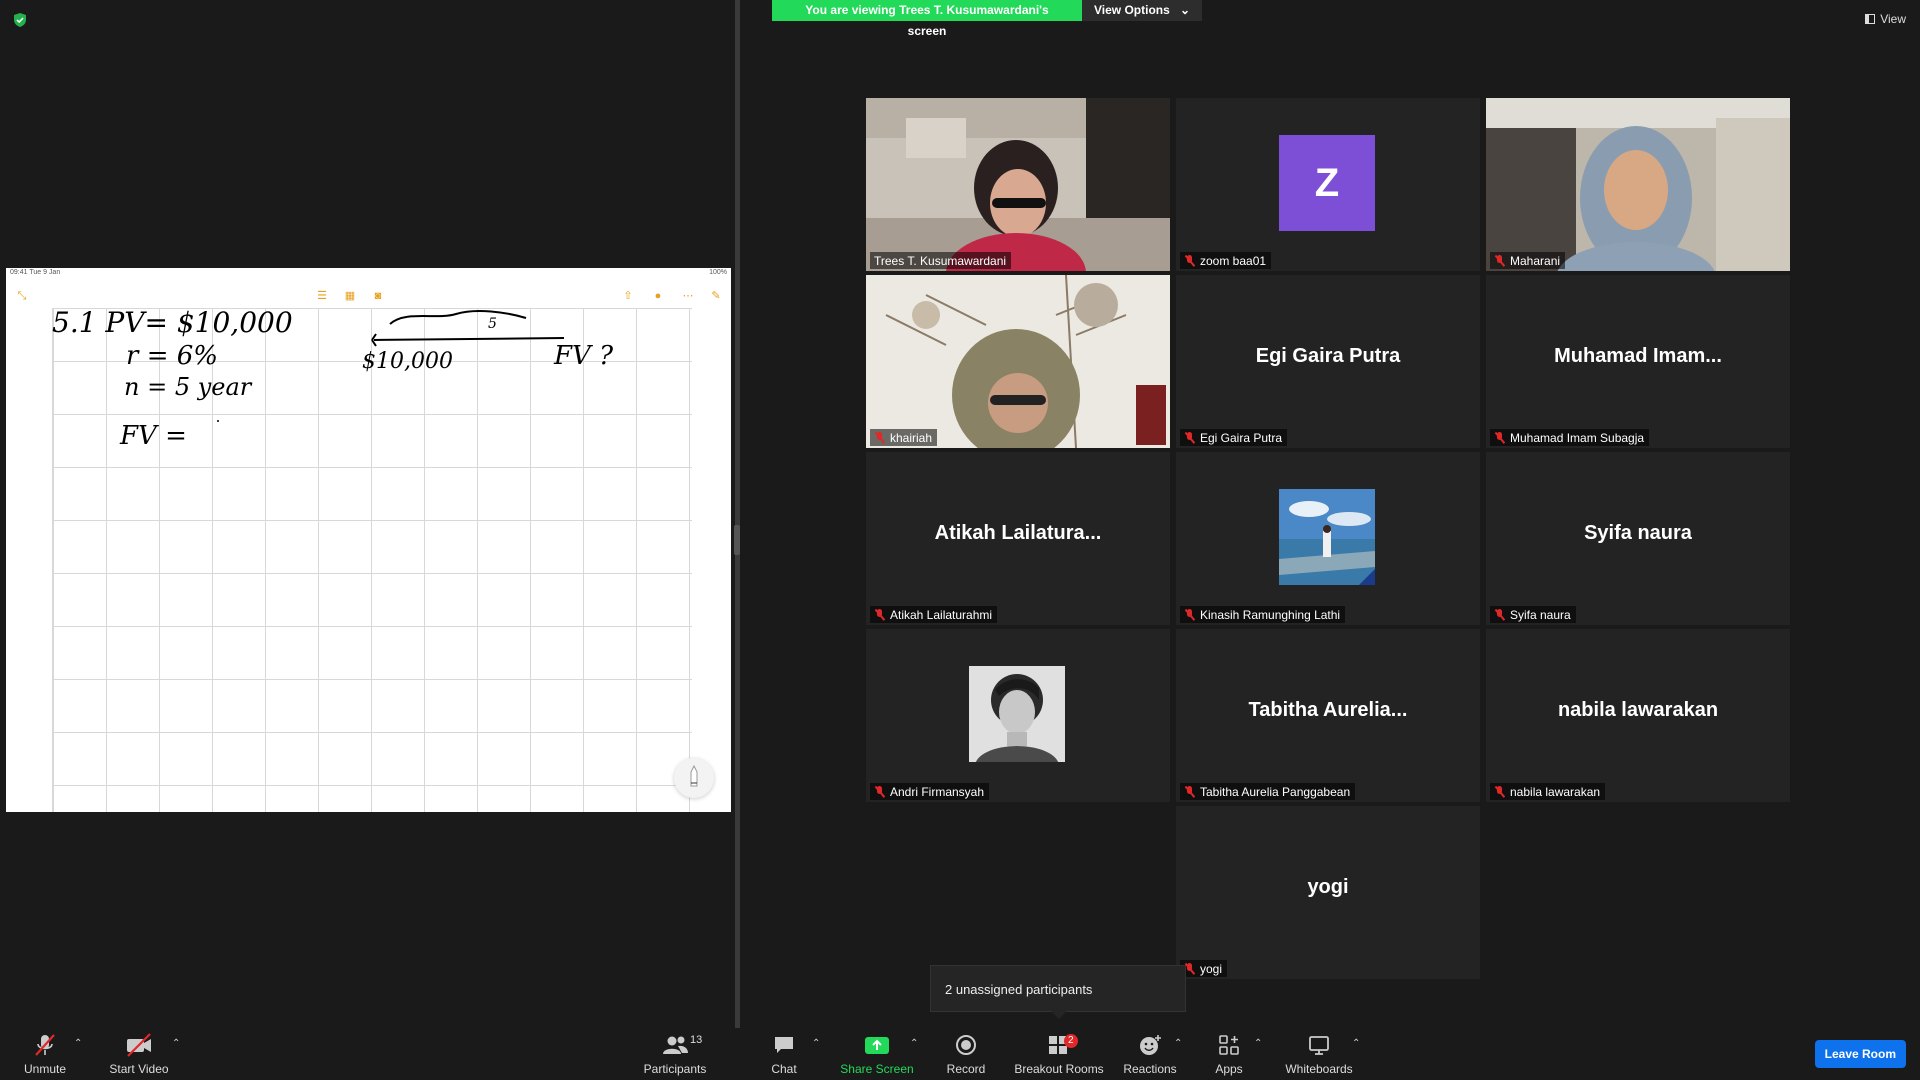 This screenshot has height=1080, width=1920. What do you see at coordinates (1555, 791) in the screenshot?
I see `participant-name: nabila lawarakan` at bounding box center [1555, 791].